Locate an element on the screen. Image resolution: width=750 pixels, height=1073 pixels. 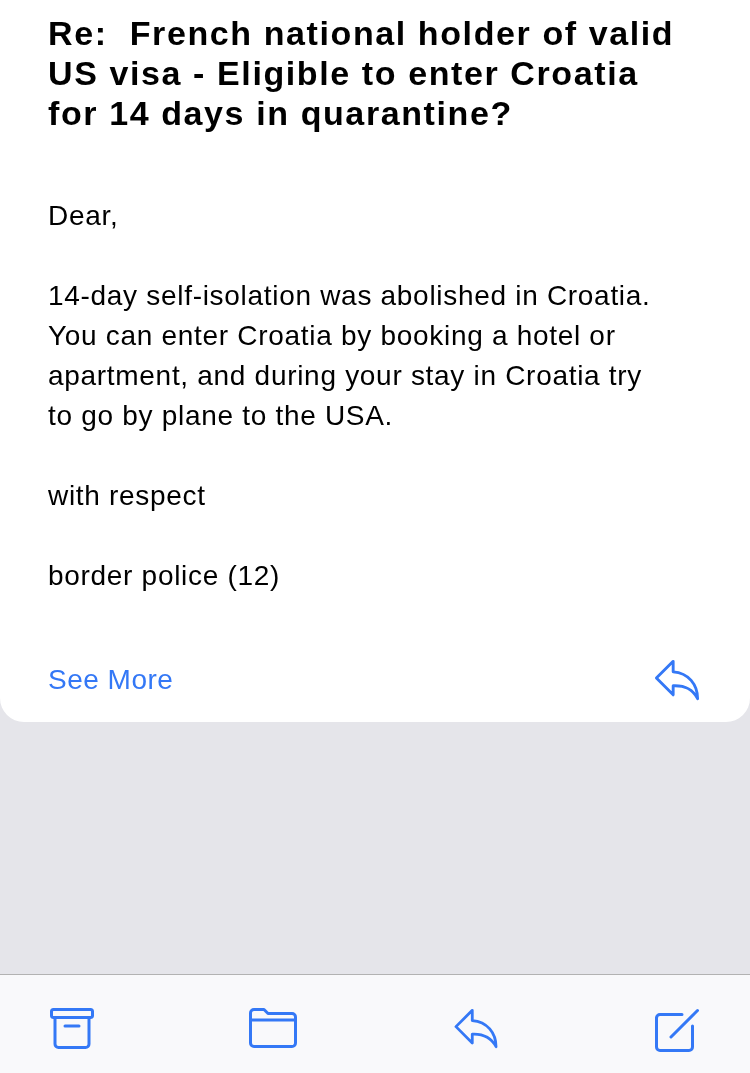
see-more-link: See More is located at coordinates (111, 680).